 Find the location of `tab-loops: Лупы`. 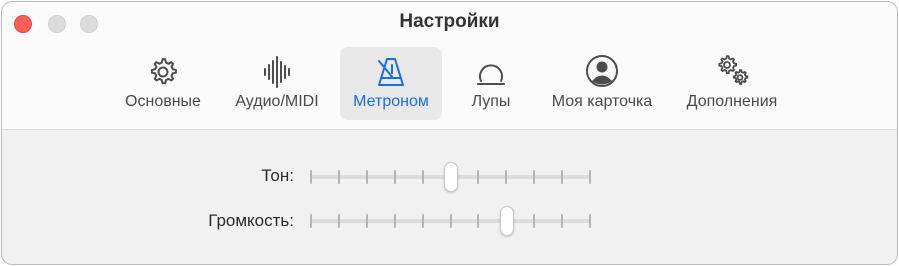

tab-loops: Лупы is located at coordinates (491, 83).